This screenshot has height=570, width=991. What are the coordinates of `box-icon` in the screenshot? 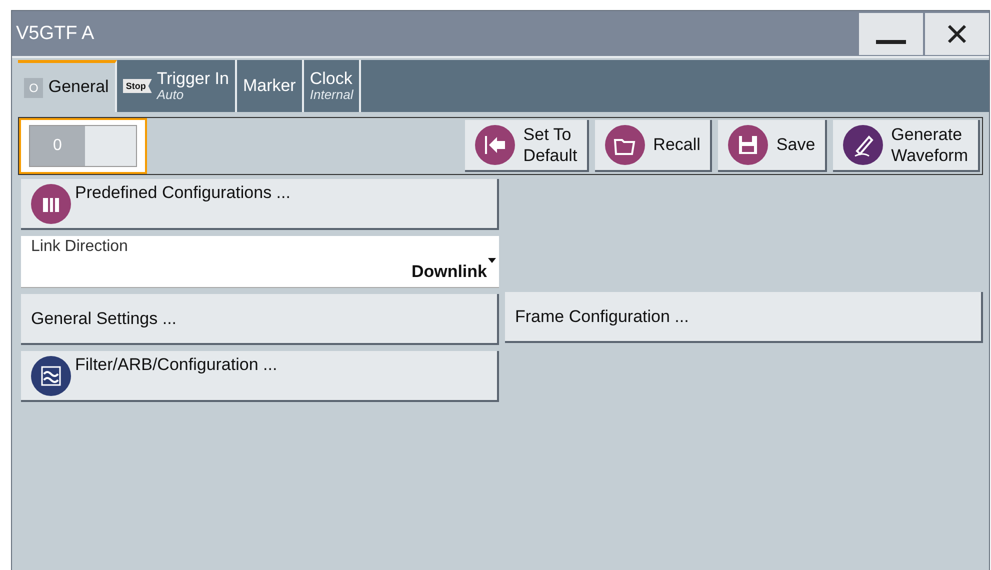 It's located at (51, 204).